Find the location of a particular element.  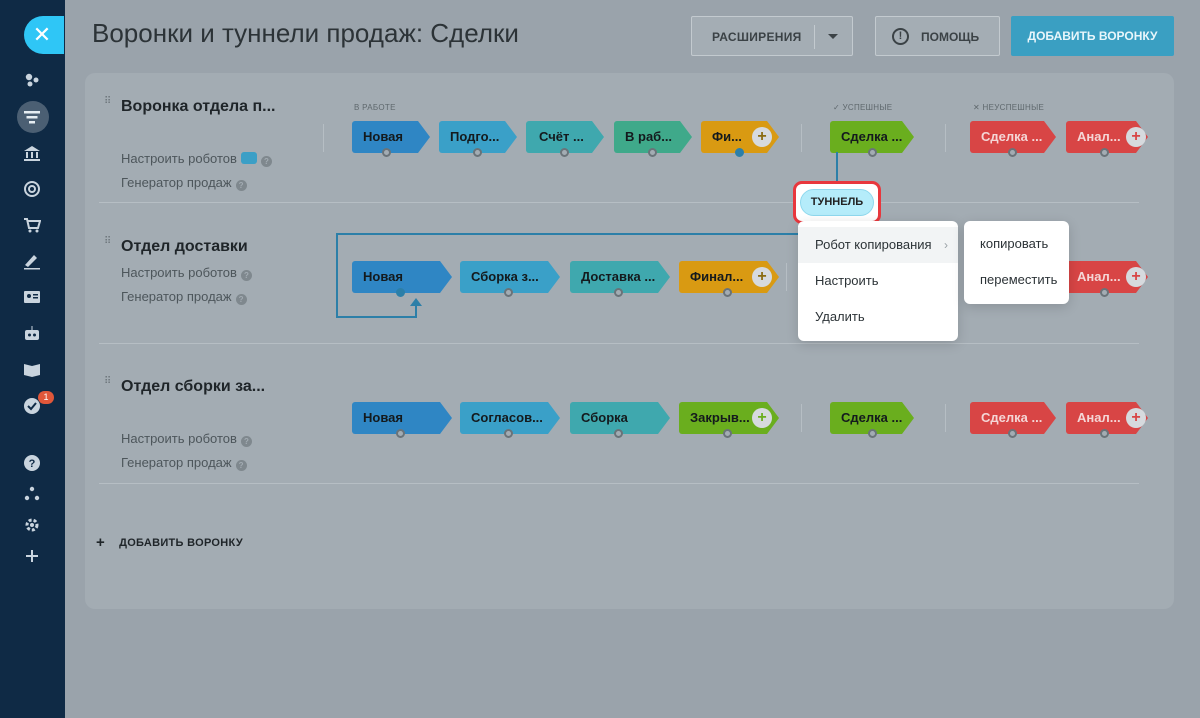

page-title: Воронки и туннели продаж: Сделки is located at coordinates (305, 33).